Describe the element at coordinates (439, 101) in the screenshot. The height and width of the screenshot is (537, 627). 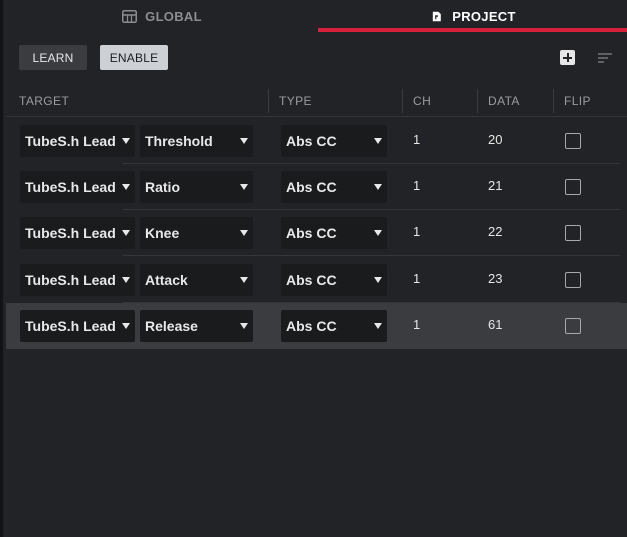
I see `column-header-ch: CH` at that location.